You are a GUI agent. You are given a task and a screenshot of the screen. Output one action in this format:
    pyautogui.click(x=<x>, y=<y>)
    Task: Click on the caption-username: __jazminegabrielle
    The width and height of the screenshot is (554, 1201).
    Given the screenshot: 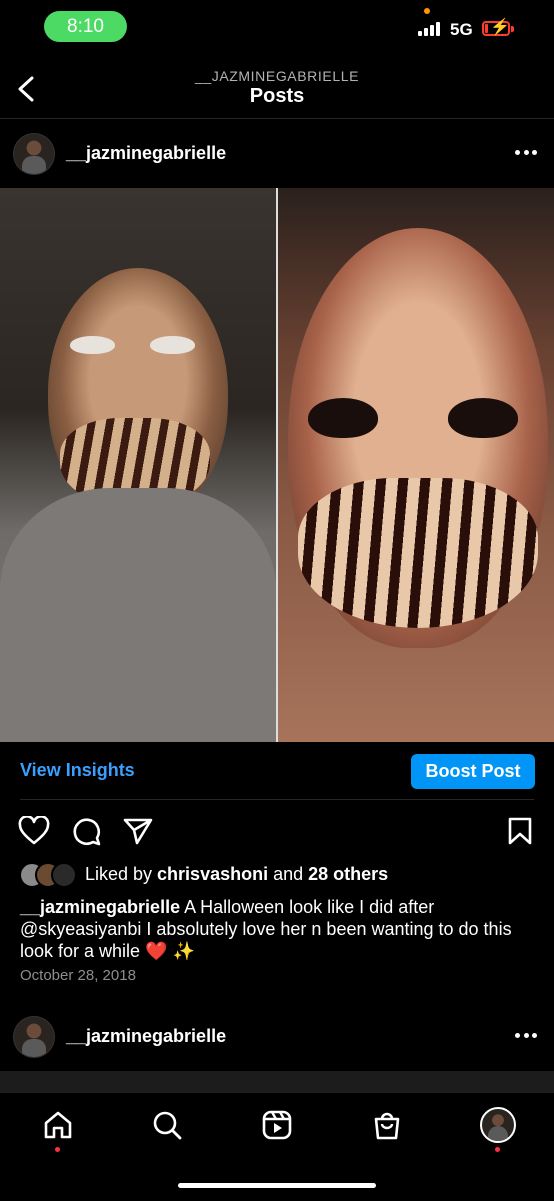 What is the action you would take?
    pyautogui.click(x=100, y=907)
    